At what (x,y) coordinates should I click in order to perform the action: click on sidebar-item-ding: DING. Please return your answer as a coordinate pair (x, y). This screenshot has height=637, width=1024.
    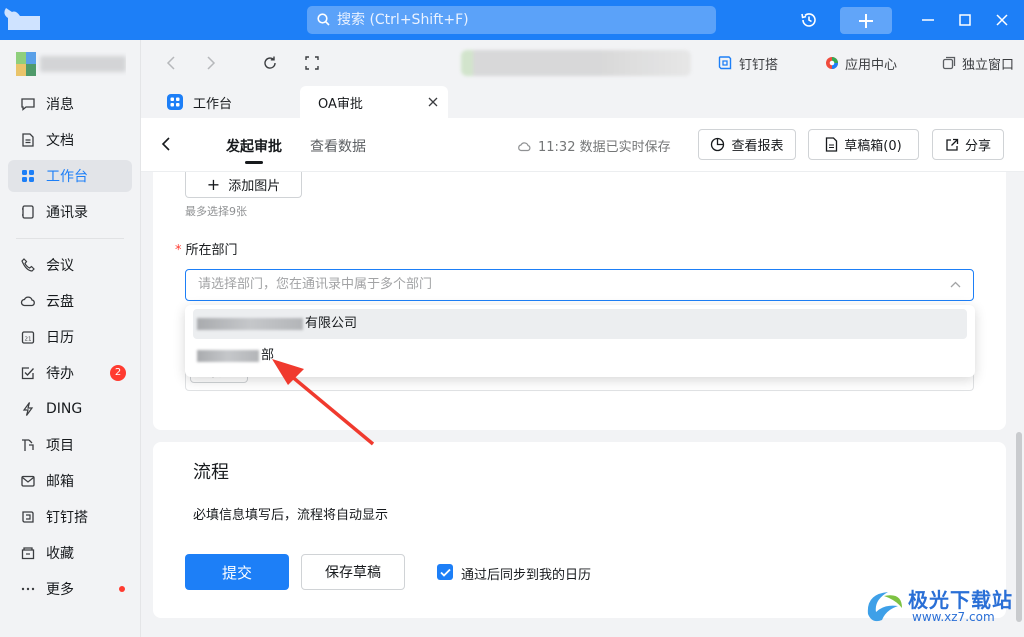
    Looking at the image, I should click on (70, 409).